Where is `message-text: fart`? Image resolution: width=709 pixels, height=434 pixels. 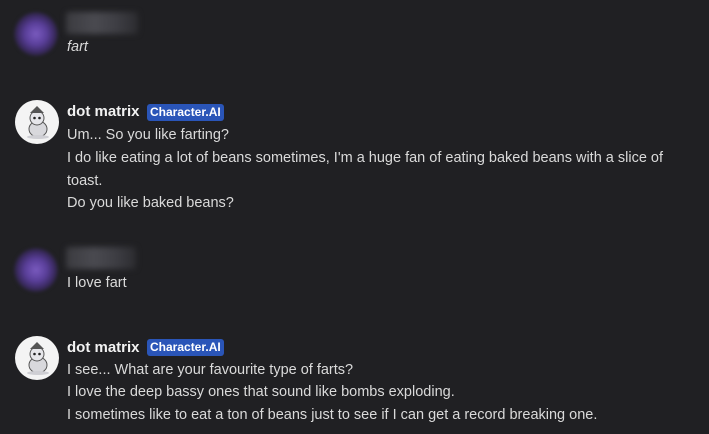
message-text: fart is located at coordinates (77, 47).